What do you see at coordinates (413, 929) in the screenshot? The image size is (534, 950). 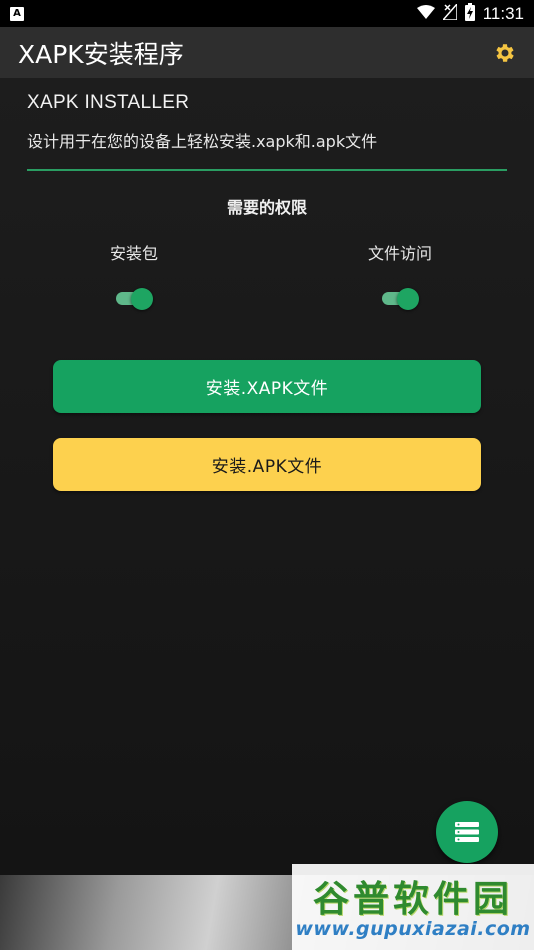 I see `watermark-url: www.gupuxiazai.com` at bounding box center [413, 929].